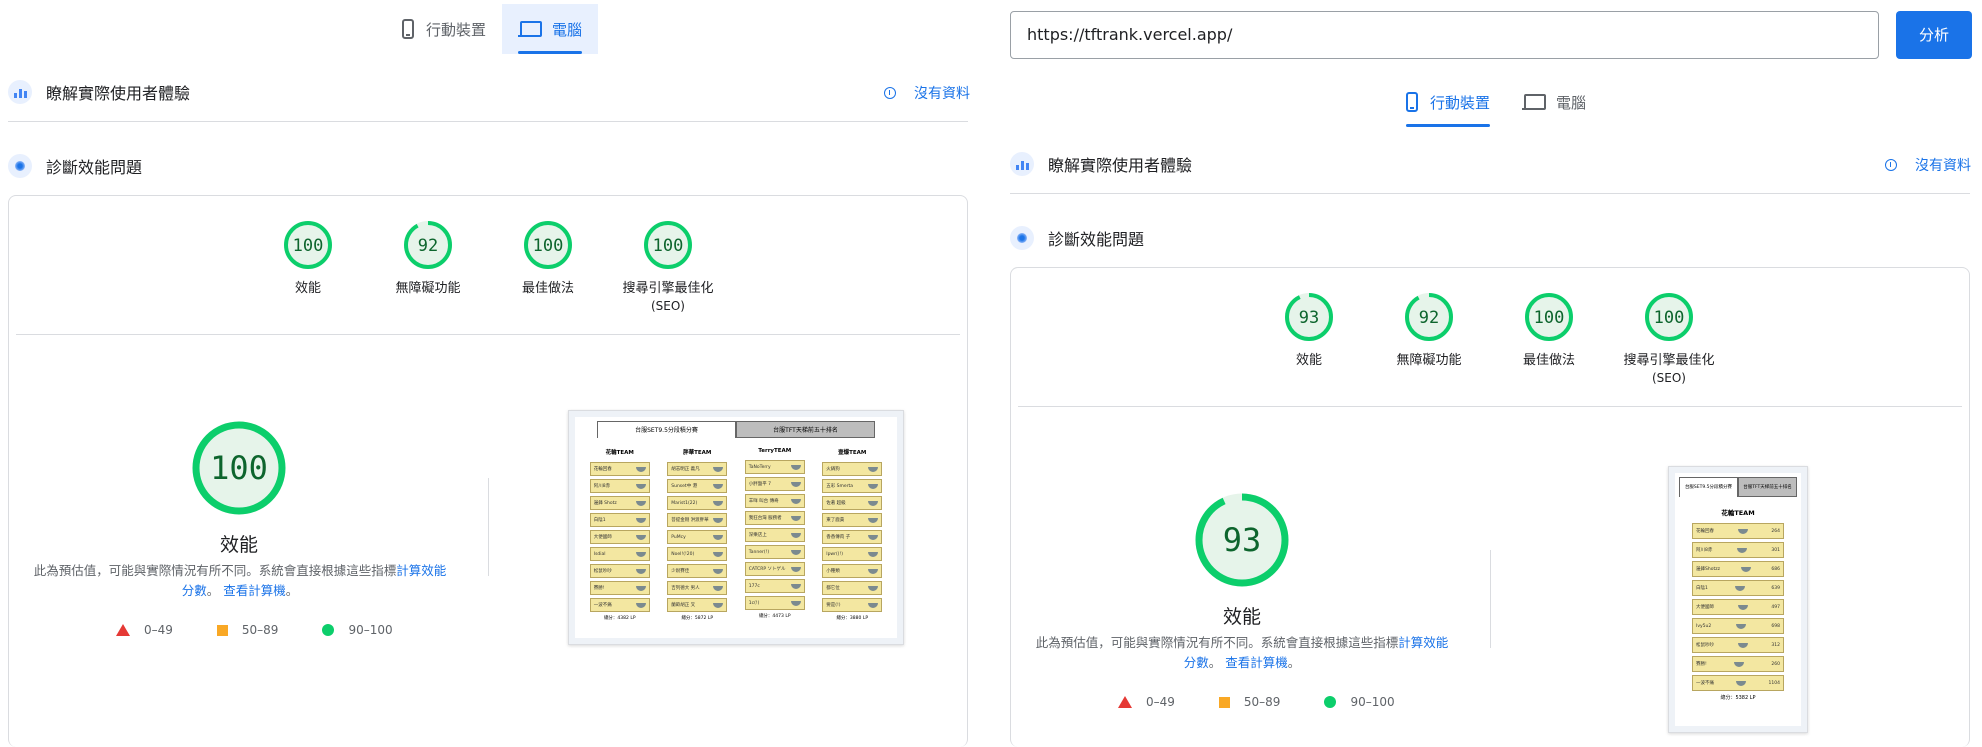 The height and width of the screenshot is (747, 1982). I want to click on gauge-ring: 93, so click(1309, 317).